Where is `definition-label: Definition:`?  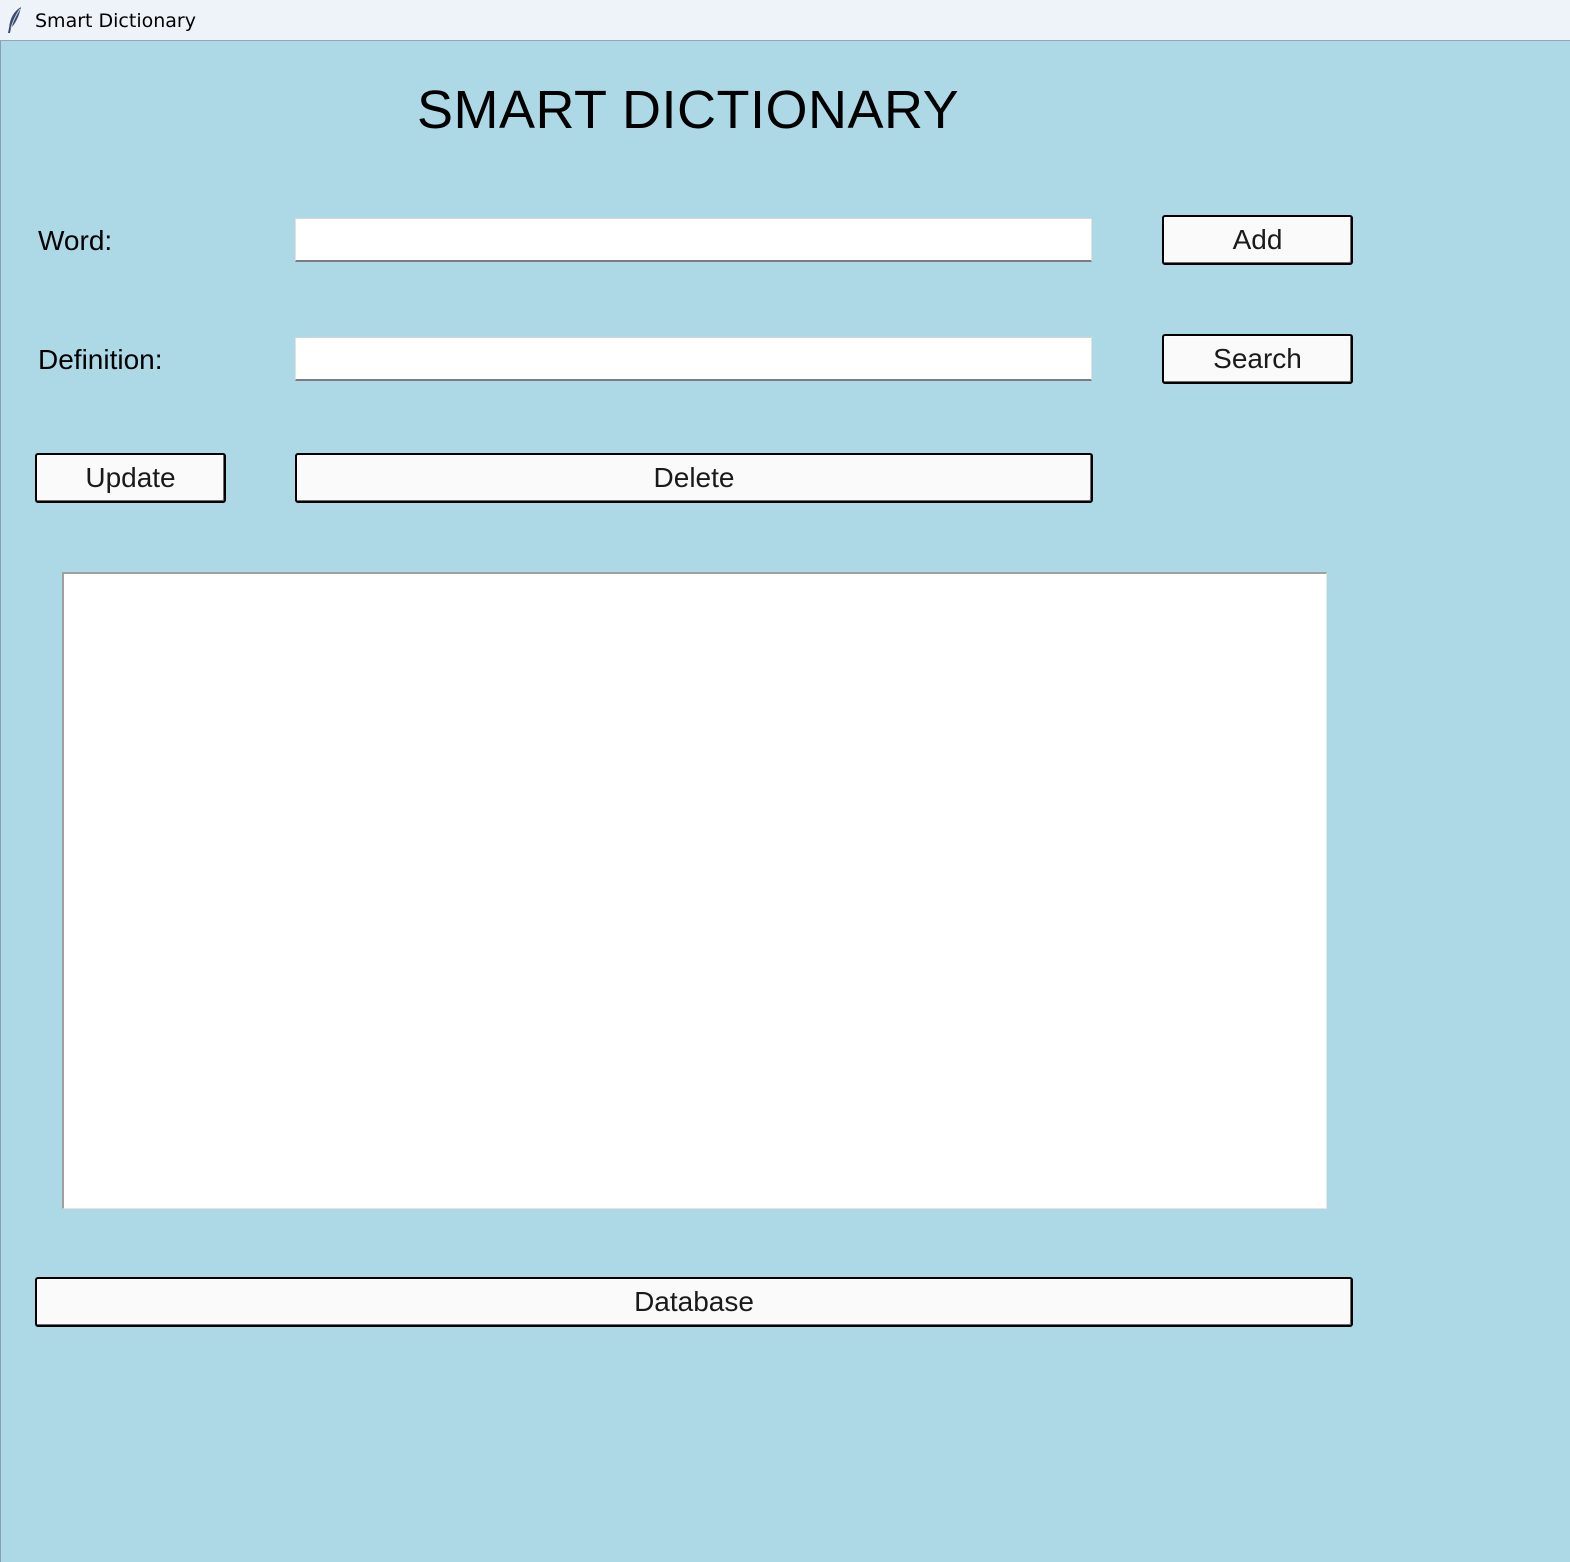 definition-label: Definition: is located at coordinates (100, 359).